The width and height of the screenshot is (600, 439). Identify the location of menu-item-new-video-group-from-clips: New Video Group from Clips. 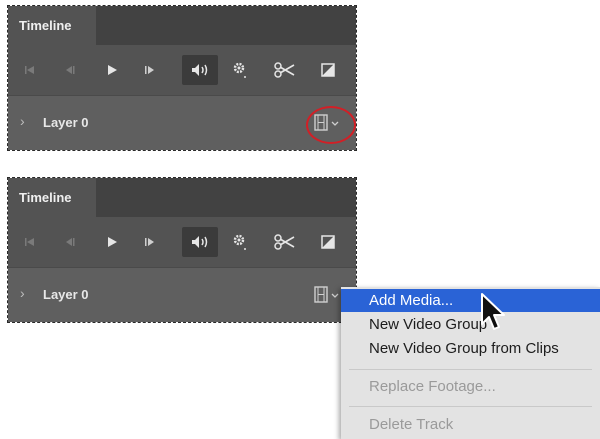
(470, 348).